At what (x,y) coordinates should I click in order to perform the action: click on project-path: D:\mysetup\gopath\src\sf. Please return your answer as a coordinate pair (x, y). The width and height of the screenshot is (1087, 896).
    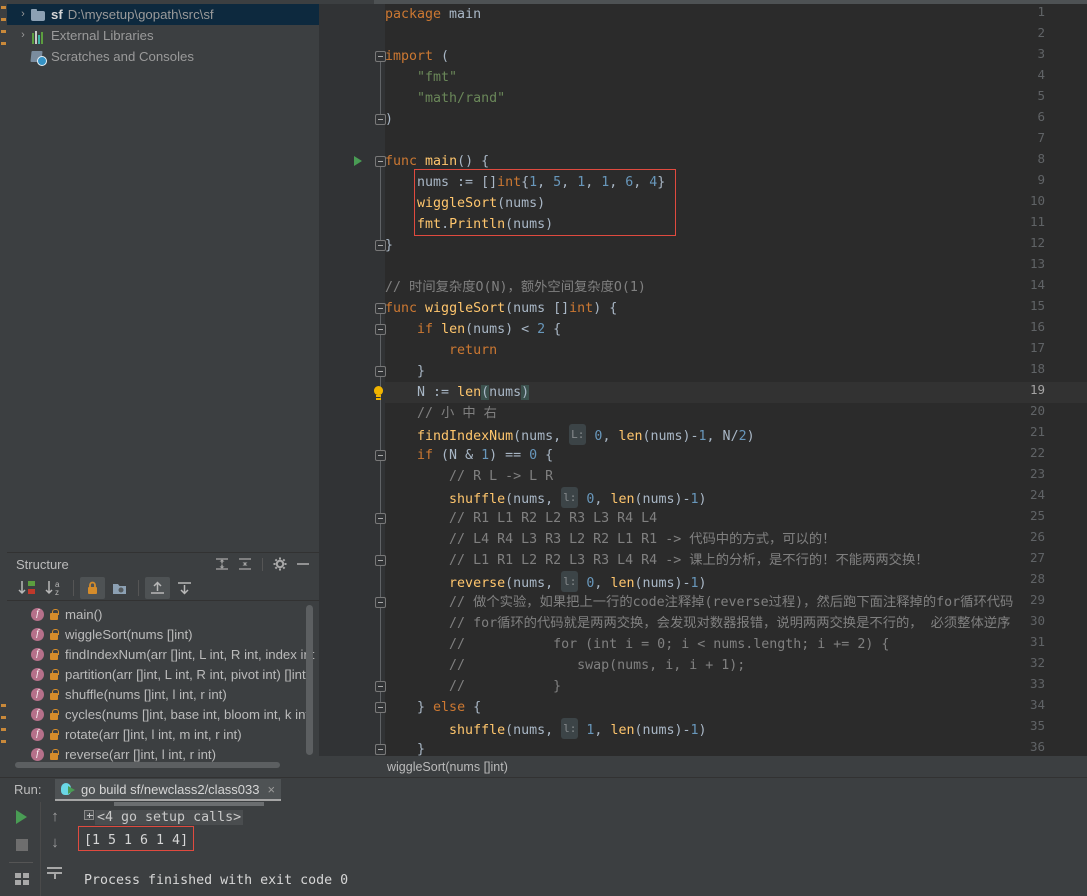
    Looking at the image, I should click on (140, 14).